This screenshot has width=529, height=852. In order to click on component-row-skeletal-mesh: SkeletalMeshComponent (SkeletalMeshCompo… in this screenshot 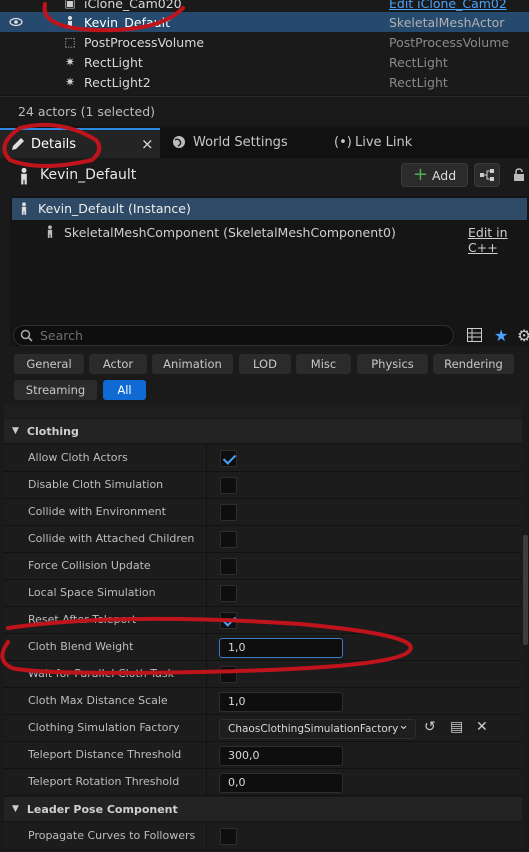, I will do `click(269, 238)`.